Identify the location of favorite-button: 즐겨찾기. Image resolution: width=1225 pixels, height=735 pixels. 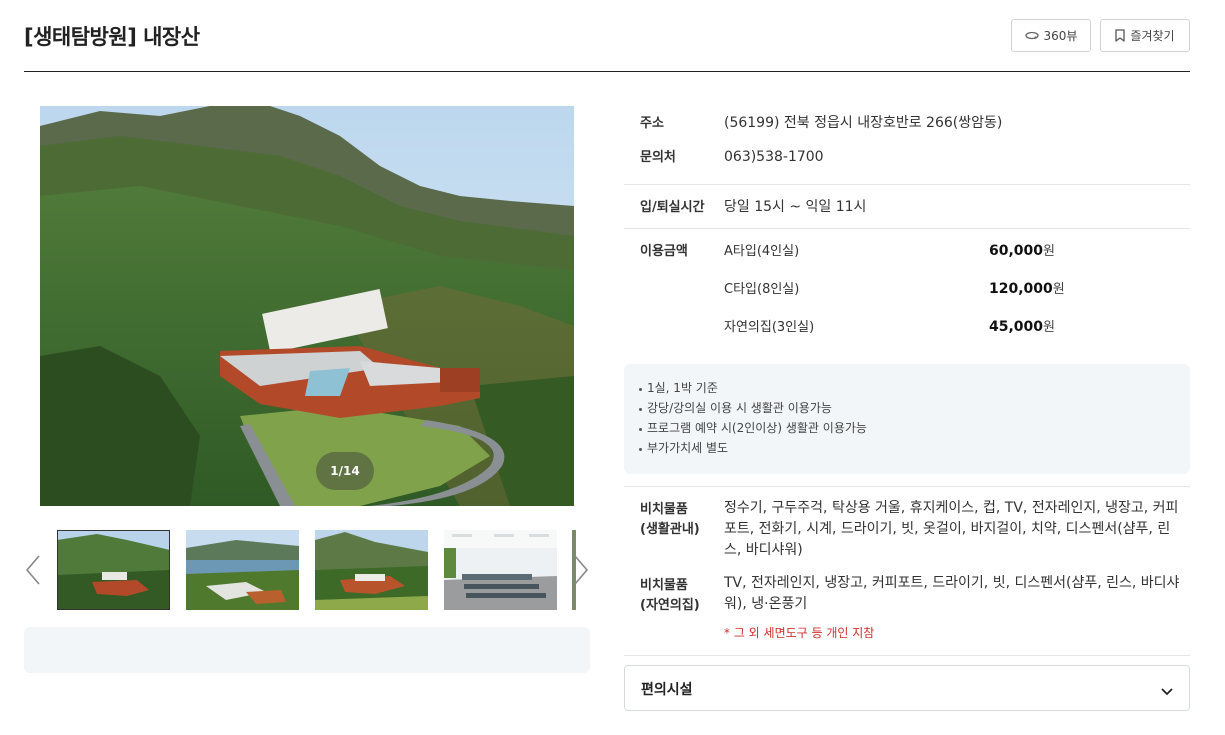
(1145, 35).